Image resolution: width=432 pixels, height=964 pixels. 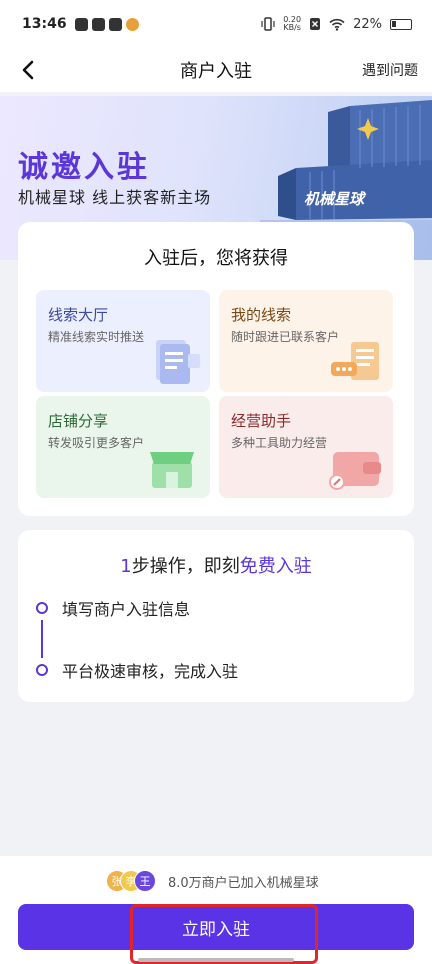 I want to click on home-indicator, so click(x=216, y=960).